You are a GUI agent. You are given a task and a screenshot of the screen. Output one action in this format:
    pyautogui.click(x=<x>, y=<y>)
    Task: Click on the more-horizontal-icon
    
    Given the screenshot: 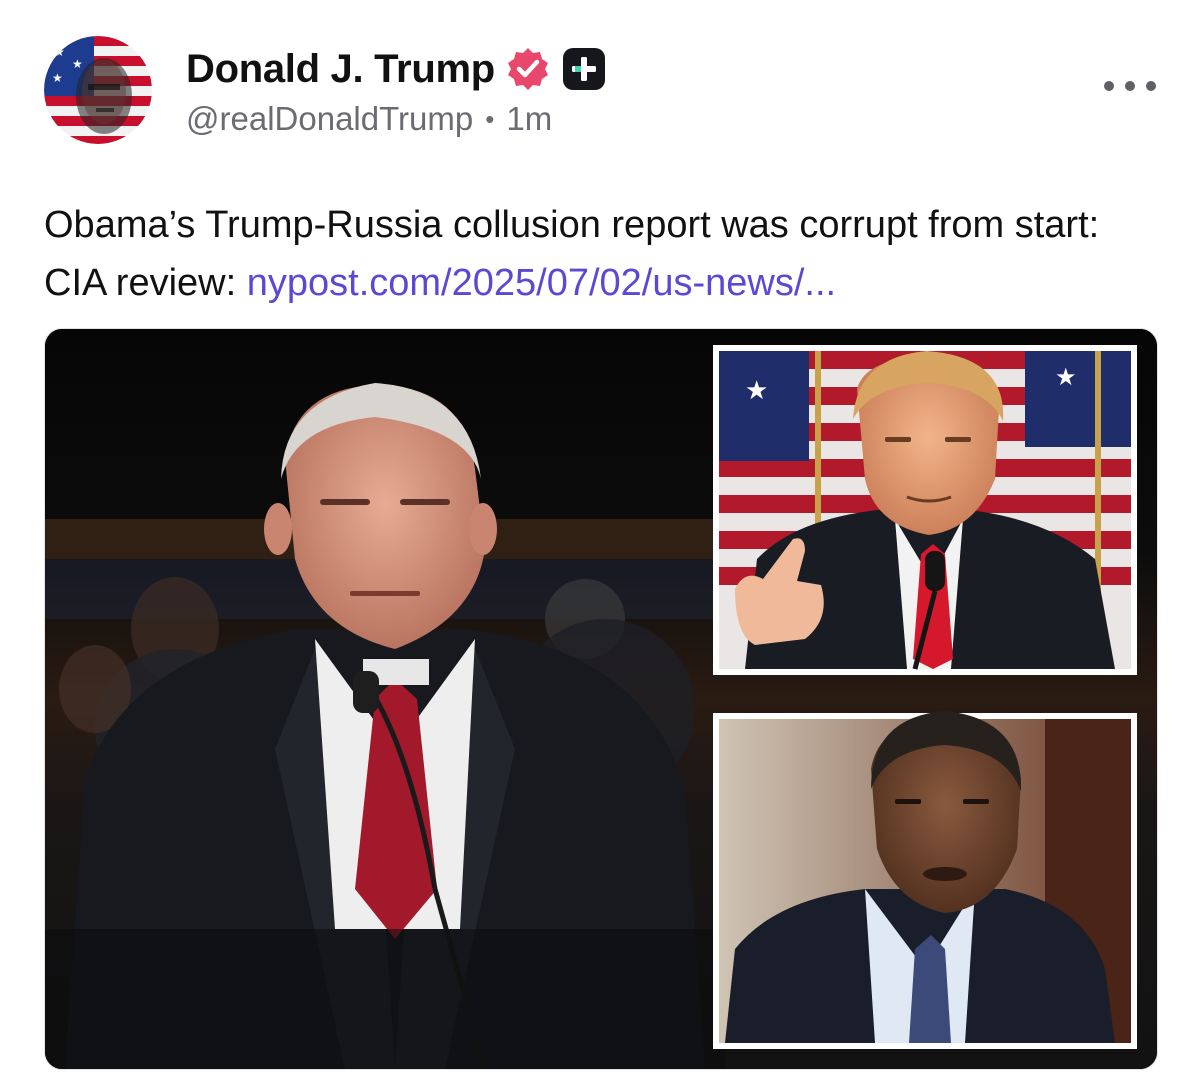 What is the action you would take?
    pyautogui.click(x=1130, y=86)
    